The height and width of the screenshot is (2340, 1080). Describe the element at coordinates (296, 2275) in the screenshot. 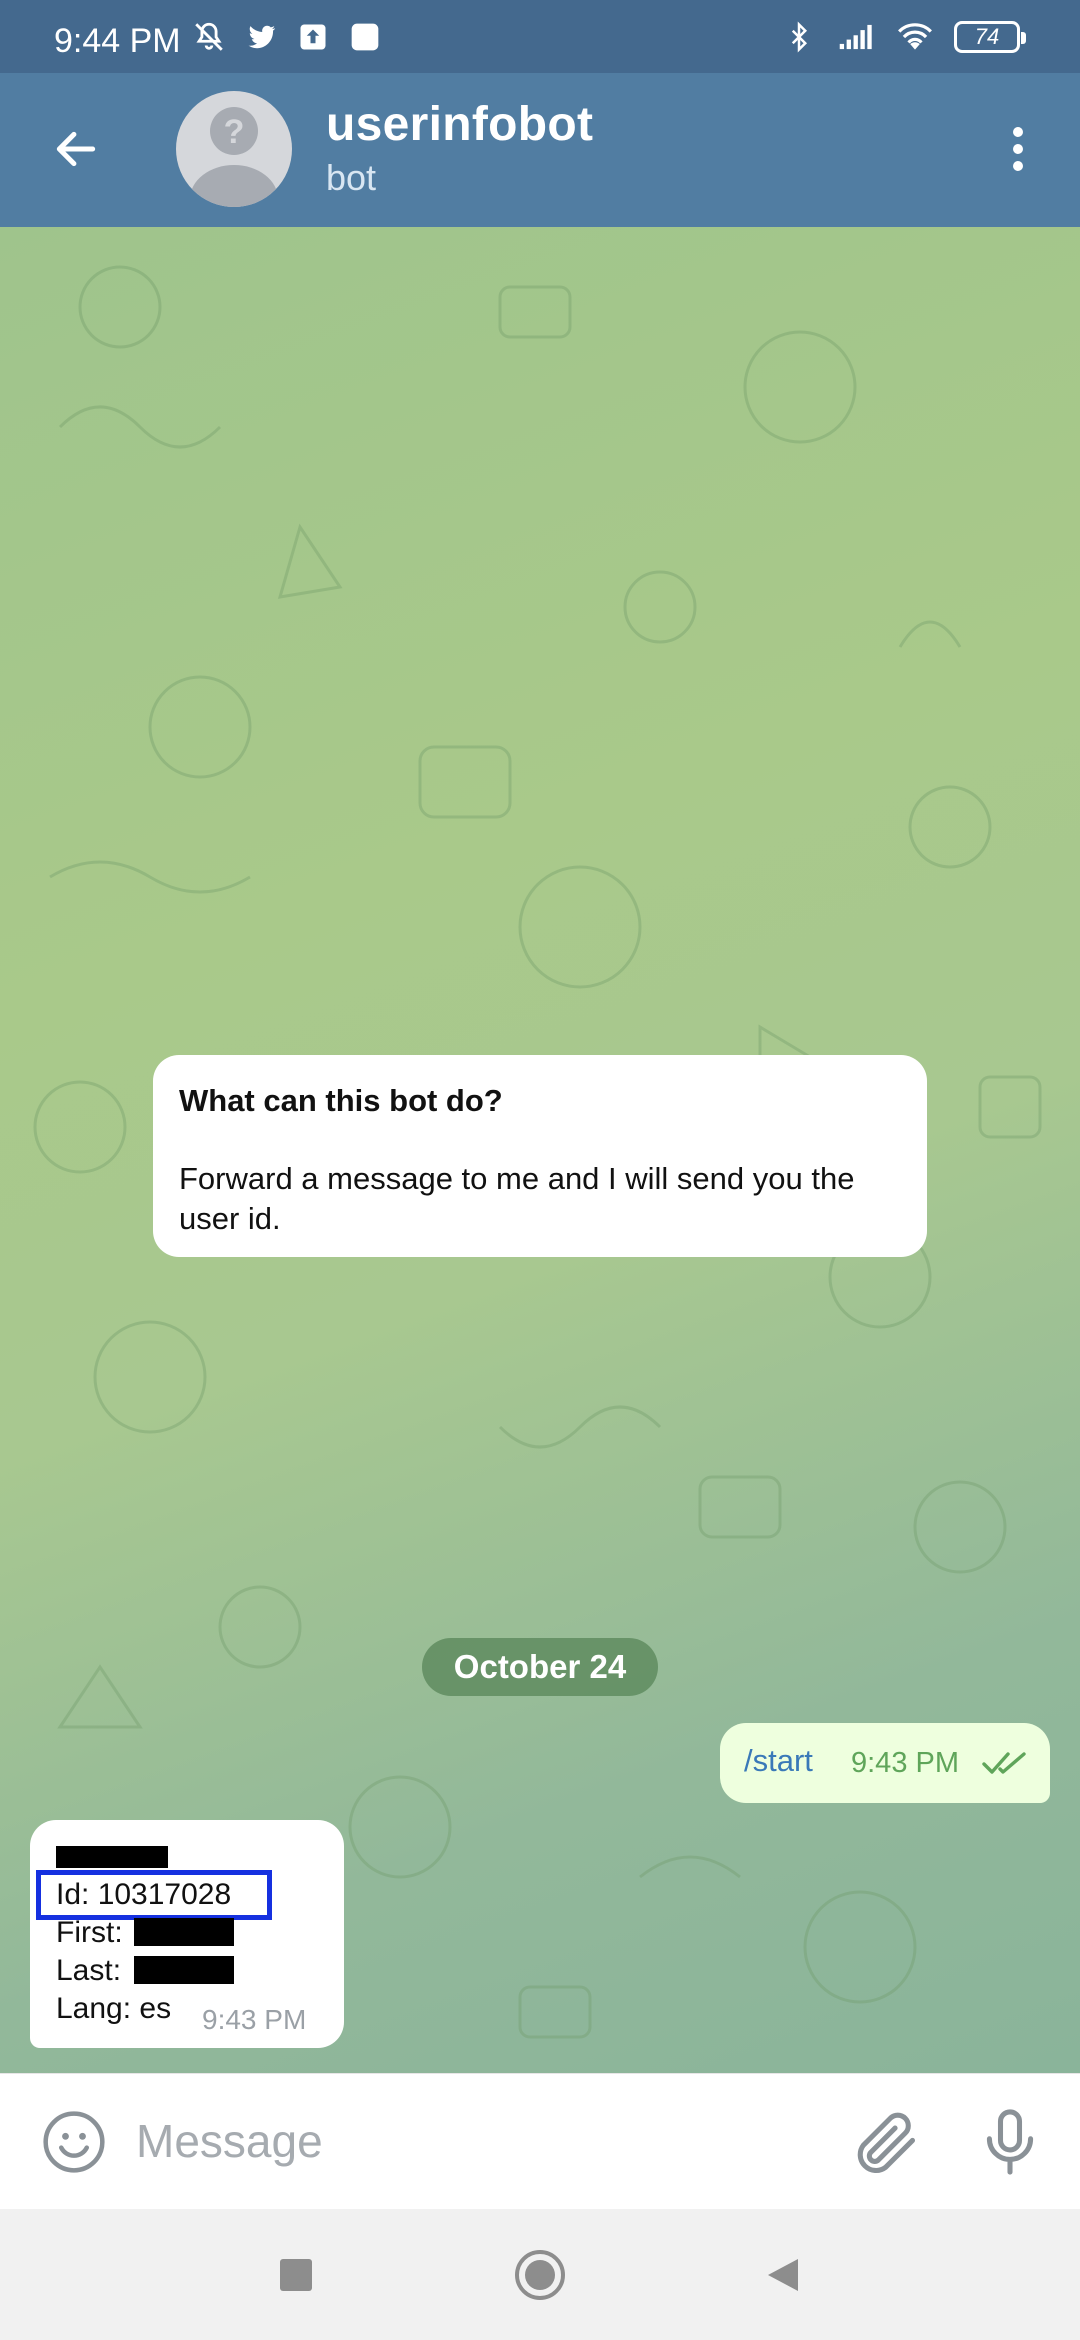

I see `recents-square-icon` at that location.